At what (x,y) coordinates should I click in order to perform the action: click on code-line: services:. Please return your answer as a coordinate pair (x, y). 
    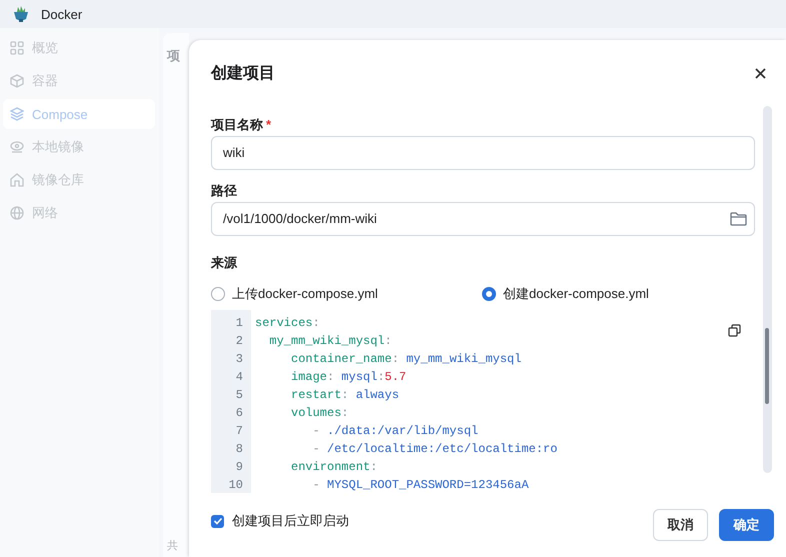
    Looking at the image, I should click on (288, 323).